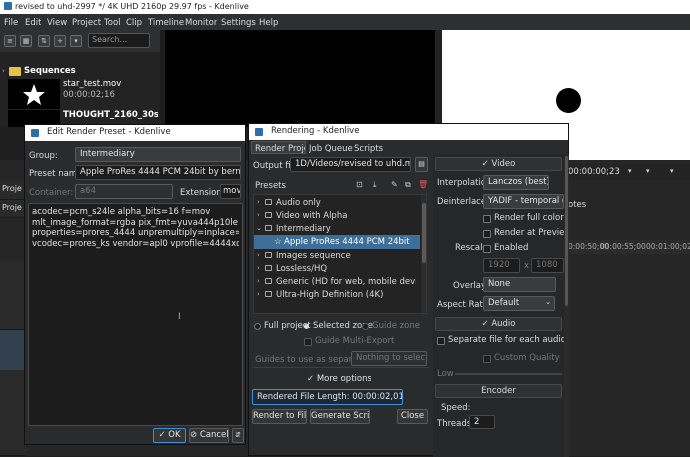 This screenshot has height=457, width=690. Describe the element at coordinates (308, 342) in the screenshot. I see `guide-multi-export-checkbox` at that location.